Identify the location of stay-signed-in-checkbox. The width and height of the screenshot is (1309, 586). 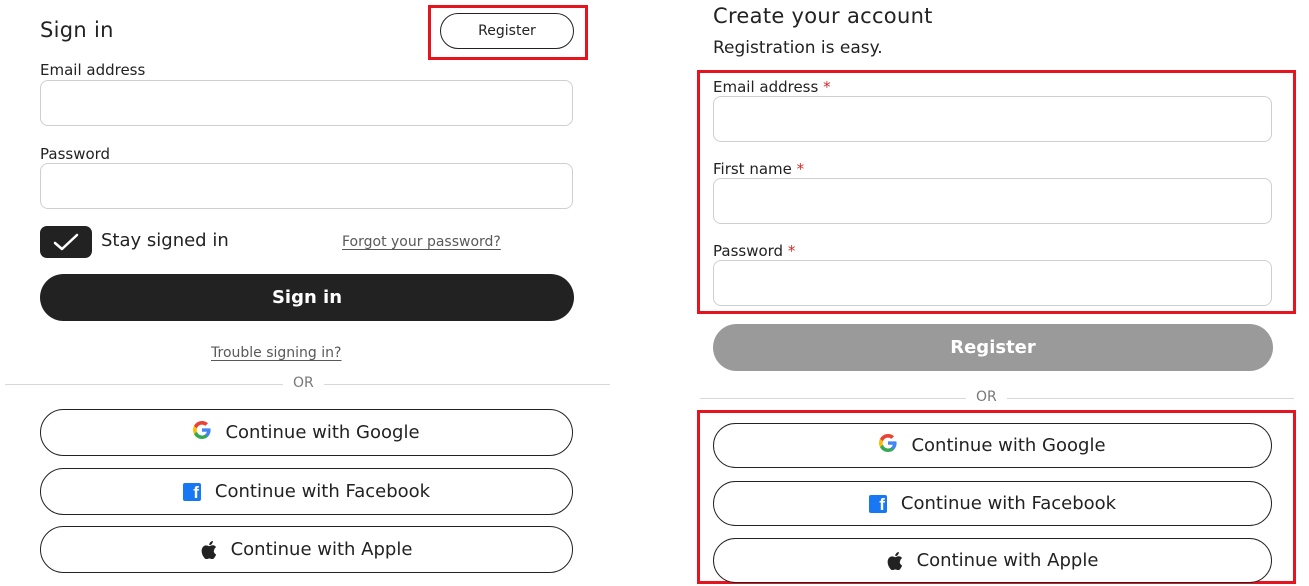
(66, 242).